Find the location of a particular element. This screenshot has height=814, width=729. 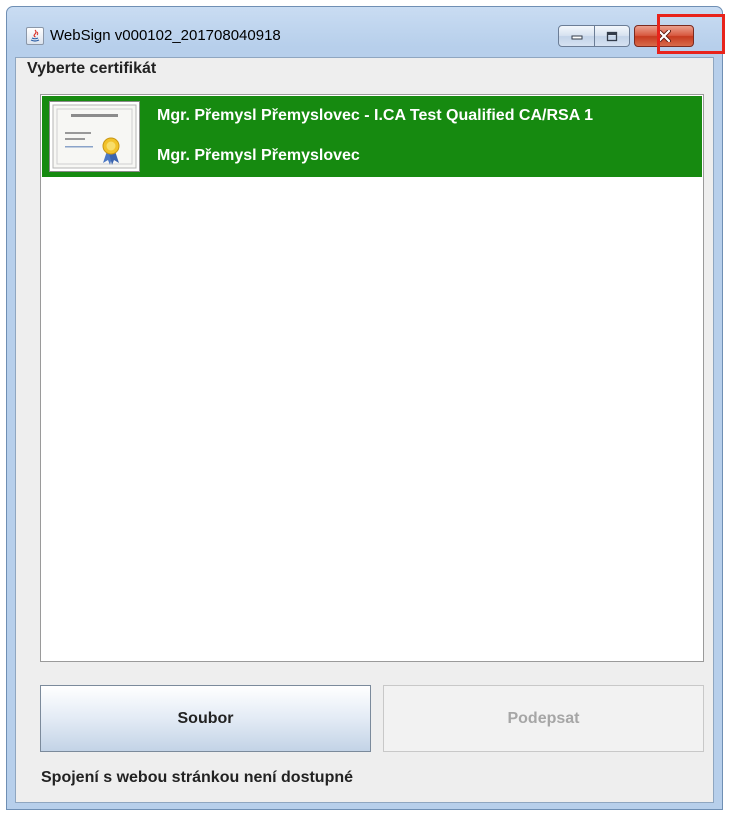

certificate-subject: Mgr. Přemysl Přemyslovec is located at coordinates (258, 155).